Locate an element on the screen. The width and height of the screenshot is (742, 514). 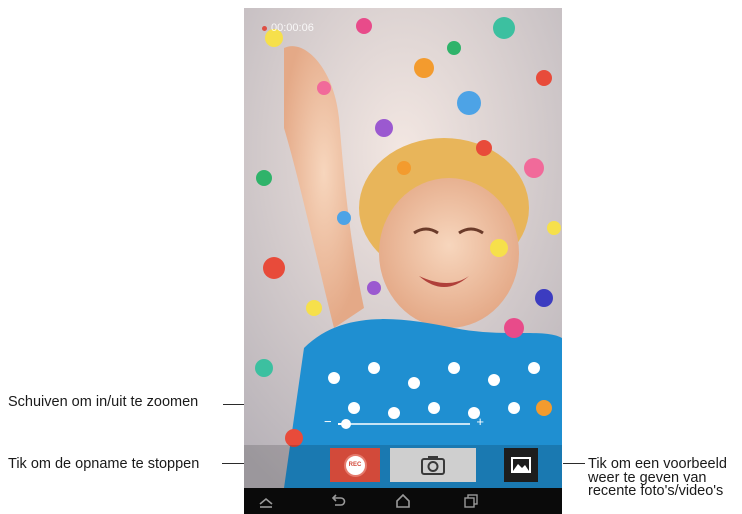
callout-preview-line: recente foto's/video's is located at coordinates (656, 491).